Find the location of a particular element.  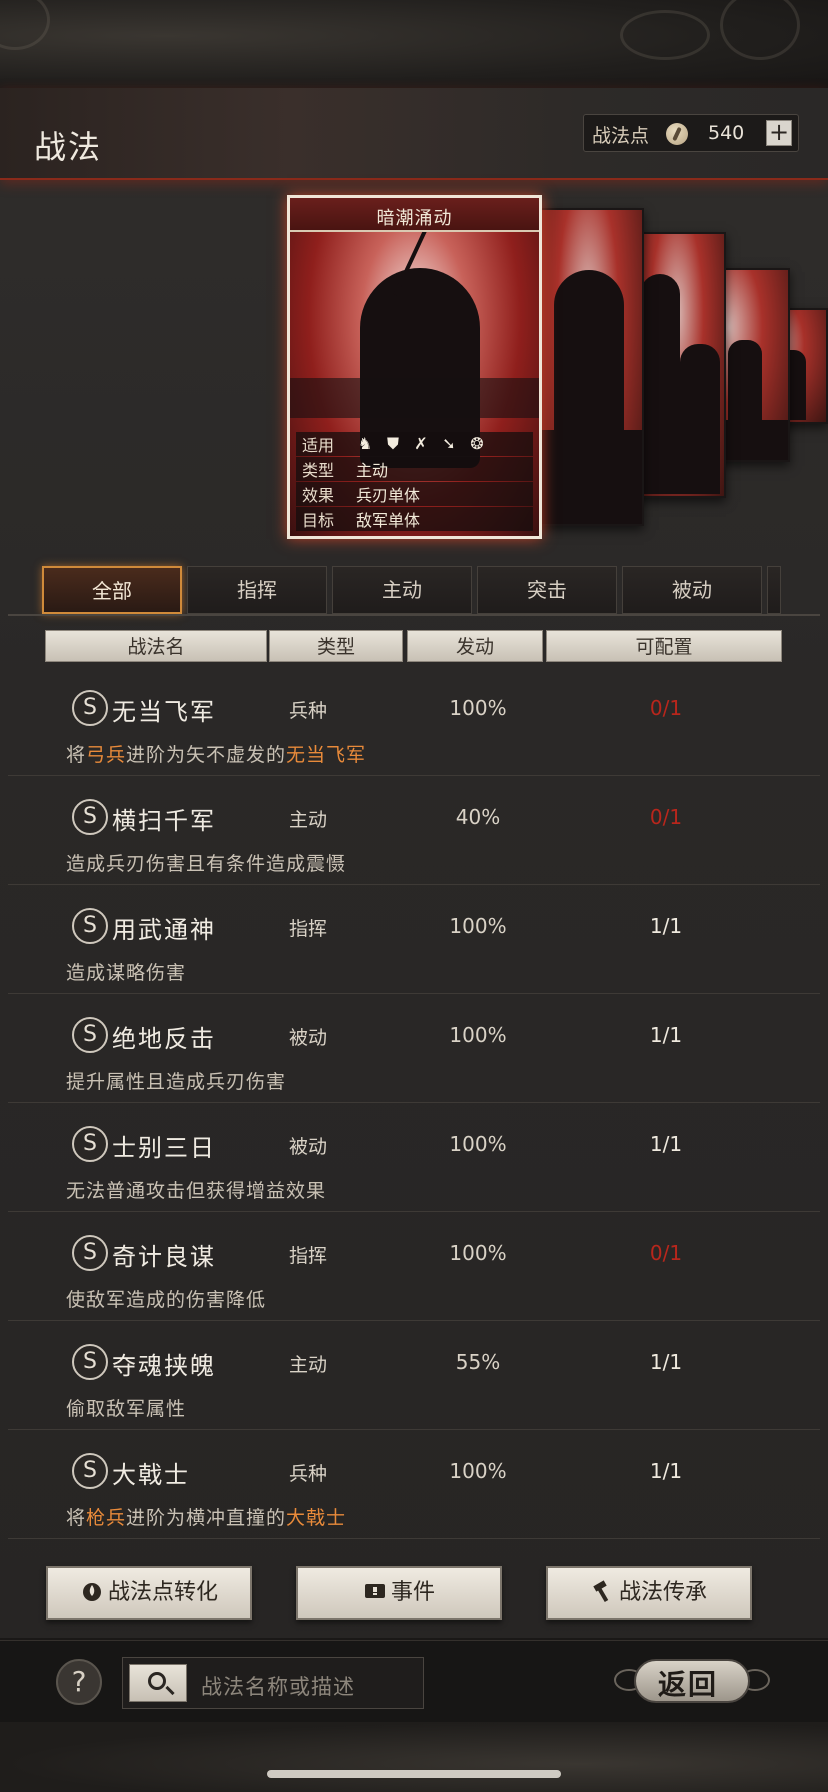

column-header-name: 战法名 is located at coordinates (156, 646).